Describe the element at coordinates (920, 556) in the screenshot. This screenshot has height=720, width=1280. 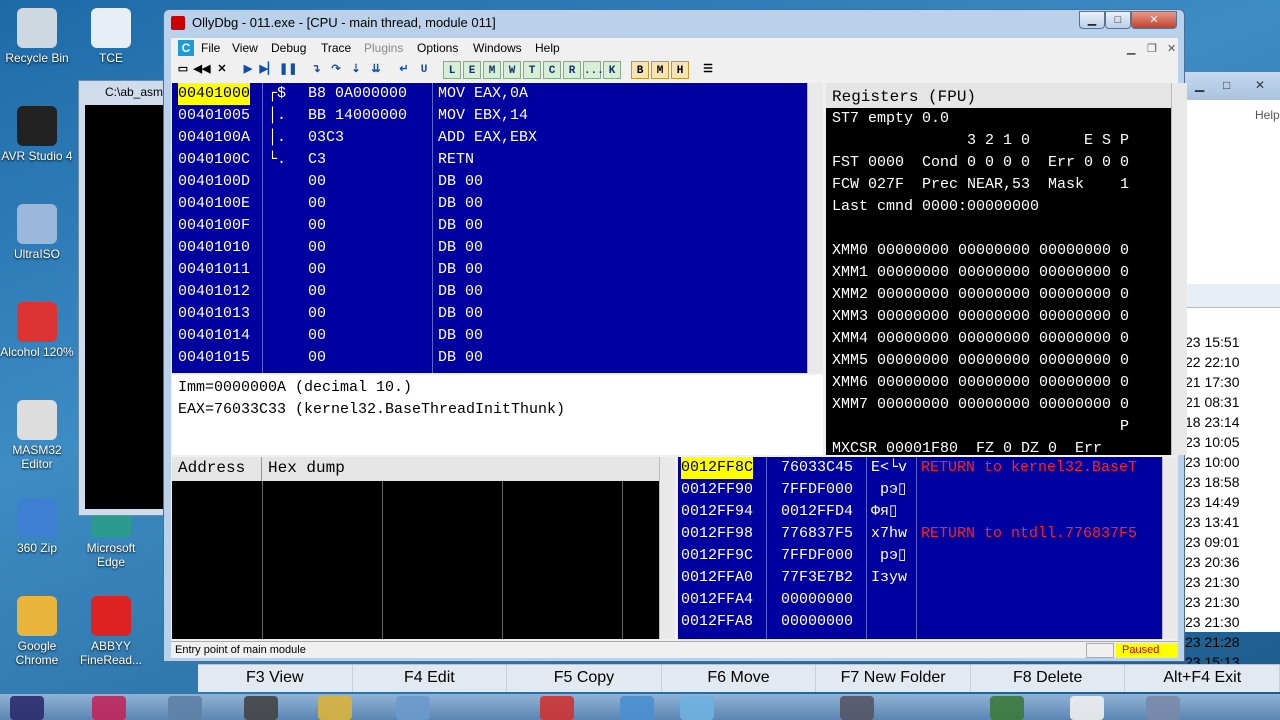
I see `stack-row: 0012FF9C 7FFDF000 рэ▯` at that location.